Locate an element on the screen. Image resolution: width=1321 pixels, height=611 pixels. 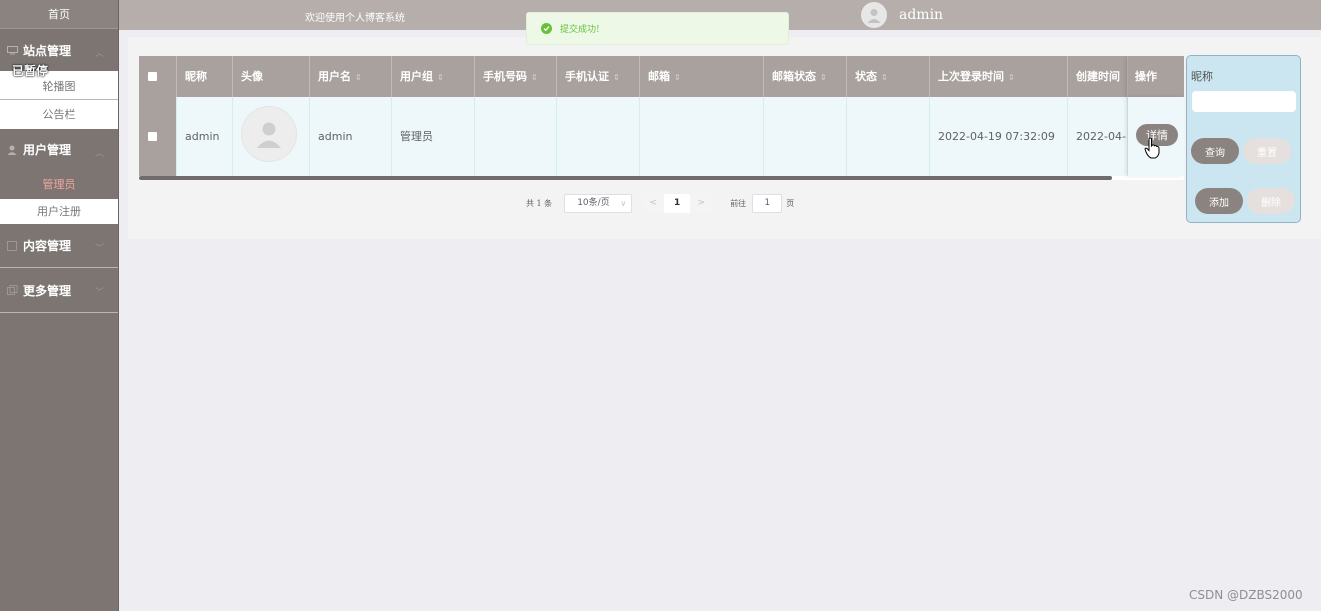
sidebar-group-users: 用户管理 ︿ is located at coordinates (59, 149).